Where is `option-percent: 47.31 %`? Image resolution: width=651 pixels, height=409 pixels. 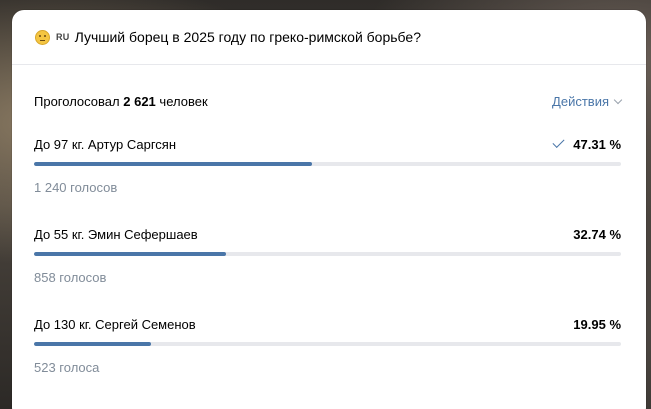 option-percent: 47.31 % is located at coordinates (597, 144).